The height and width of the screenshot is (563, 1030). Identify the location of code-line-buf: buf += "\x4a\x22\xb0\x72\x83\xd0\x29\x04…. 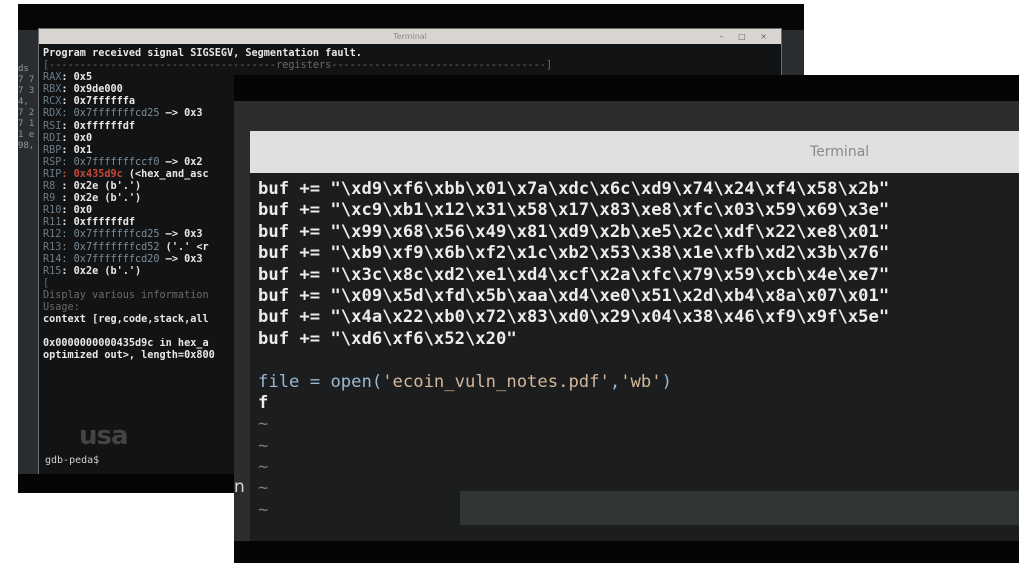
(574, 317).